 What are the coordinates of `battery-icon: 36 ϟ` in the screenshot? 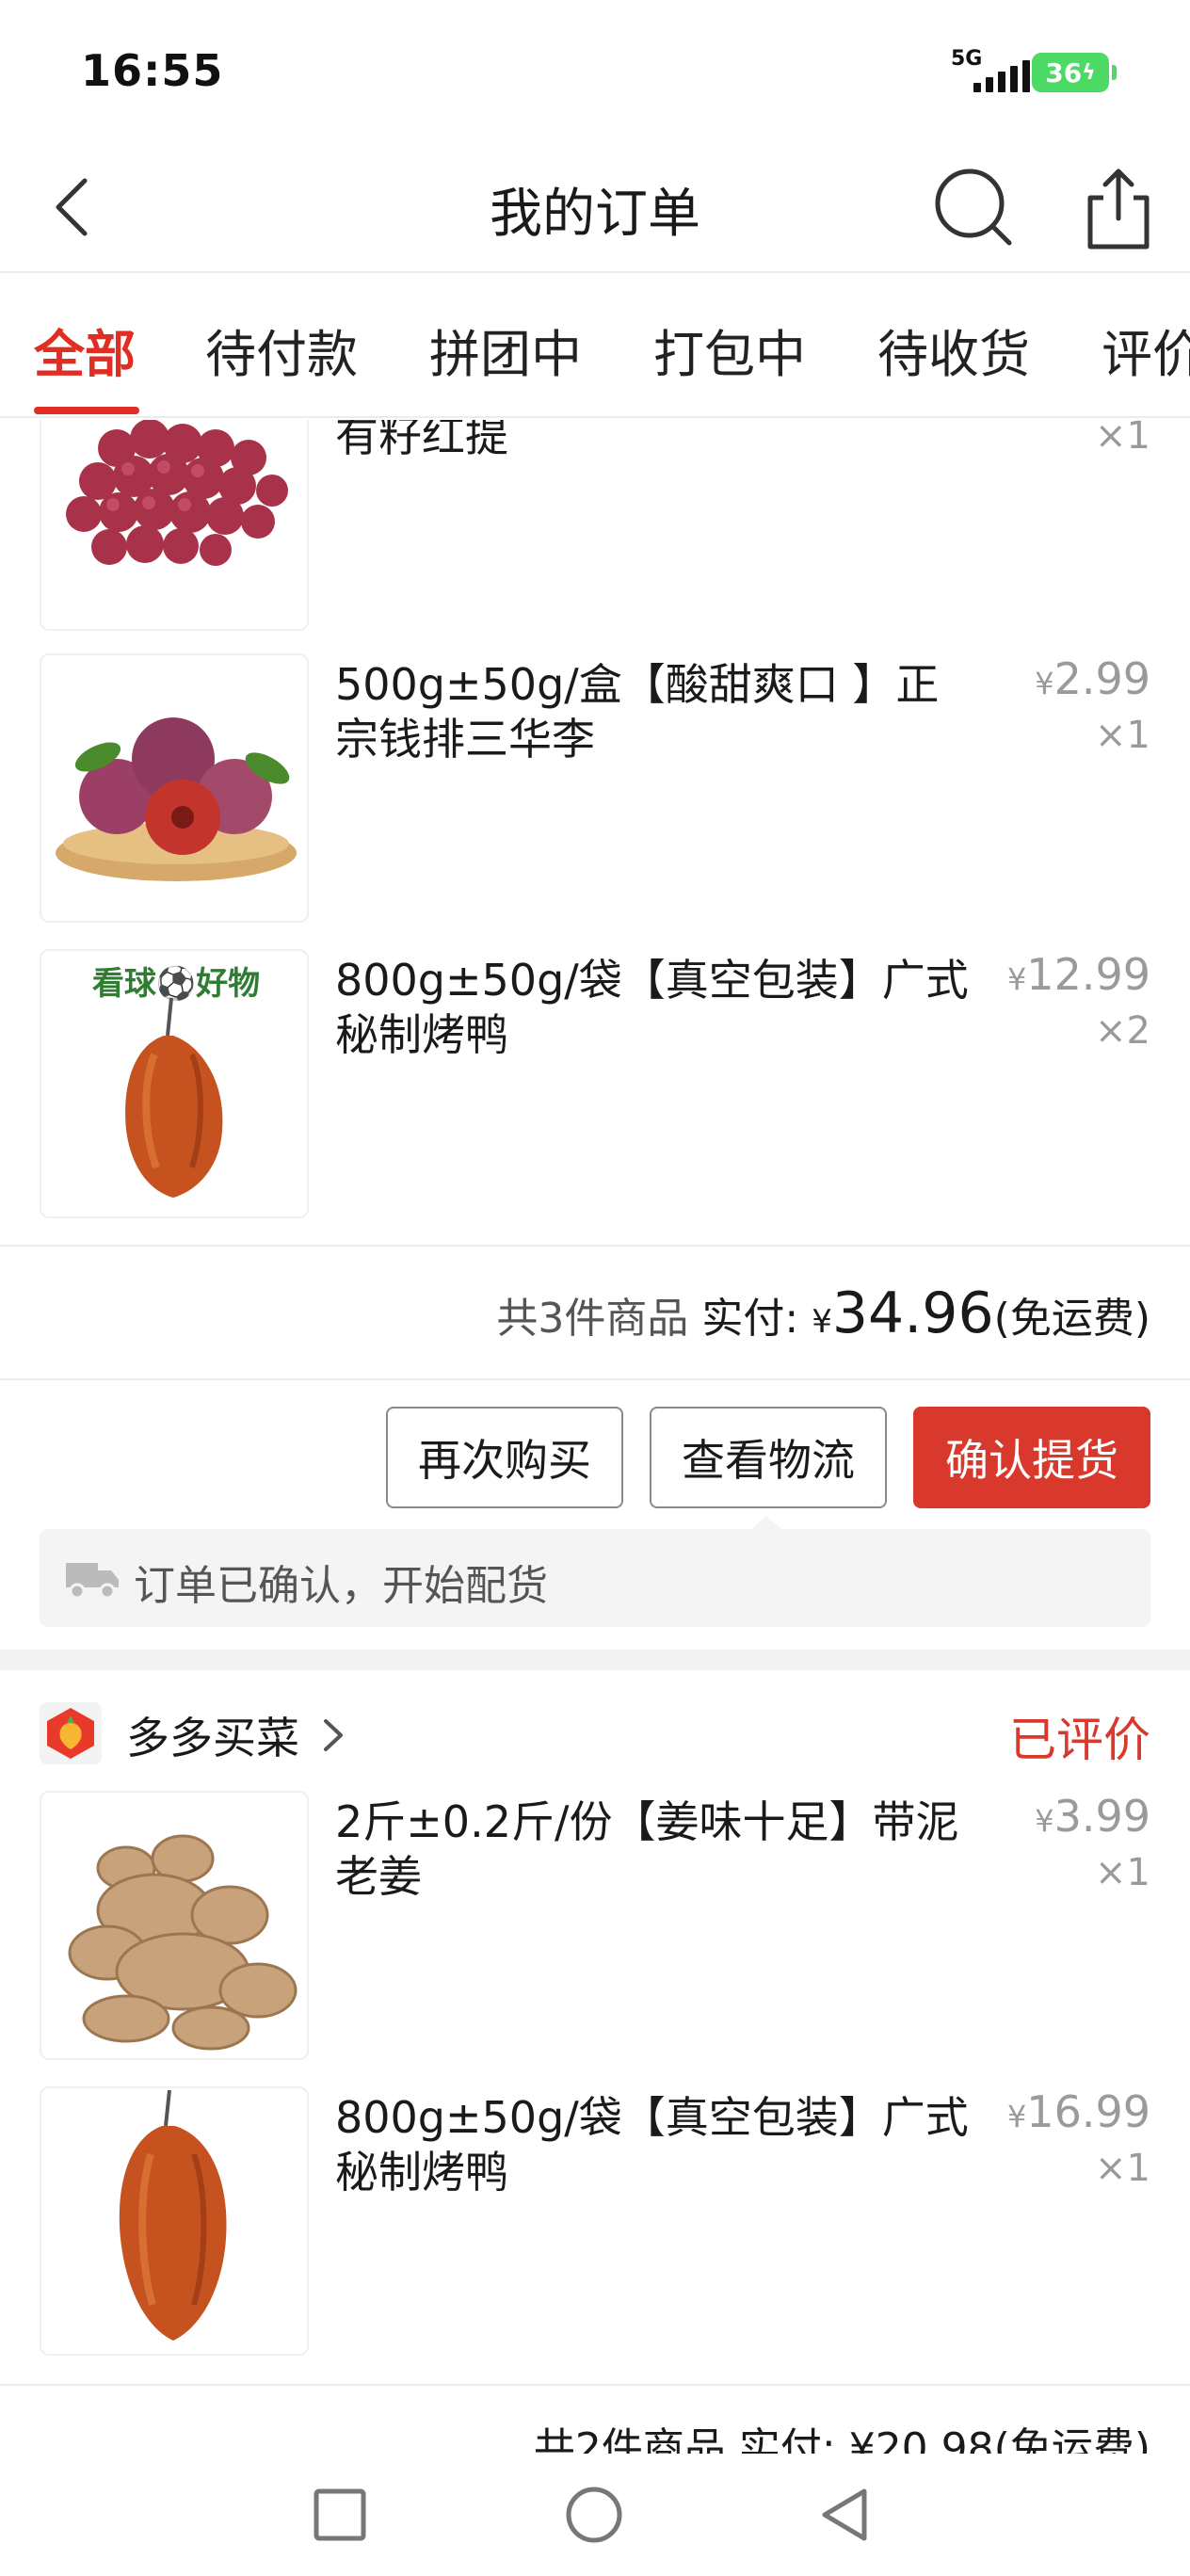 It's located at (1074, 72).